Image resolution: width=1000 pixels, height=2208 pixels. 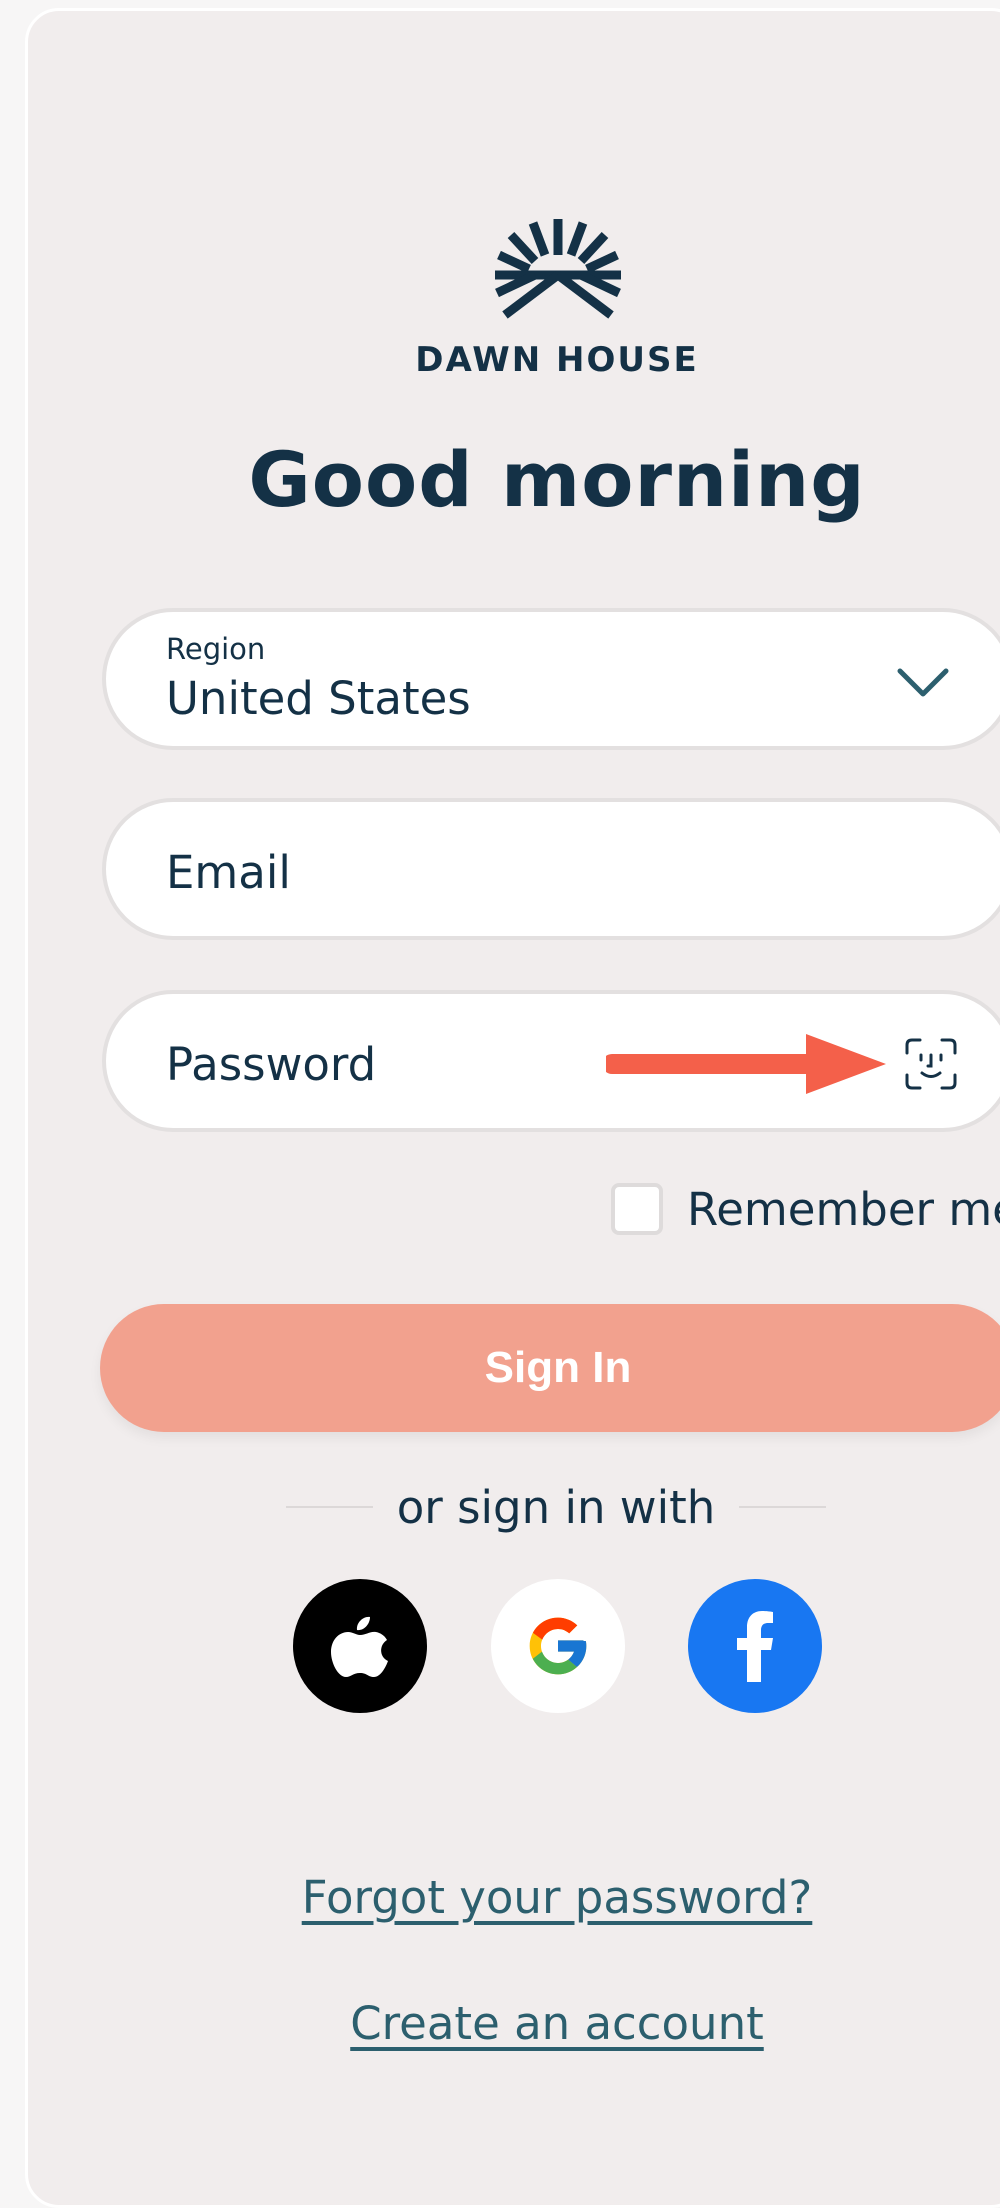 I want to click on password-field: Password, so click(x=551, y=1061).